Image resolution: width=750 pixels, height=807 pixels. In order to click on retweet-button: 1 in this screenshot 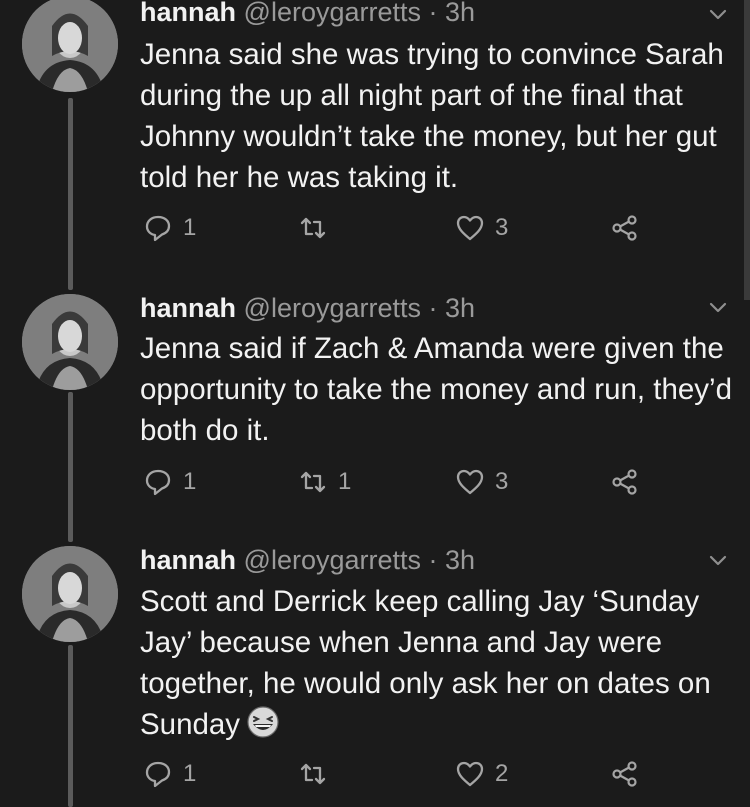, I will do `click(324, 482)`.